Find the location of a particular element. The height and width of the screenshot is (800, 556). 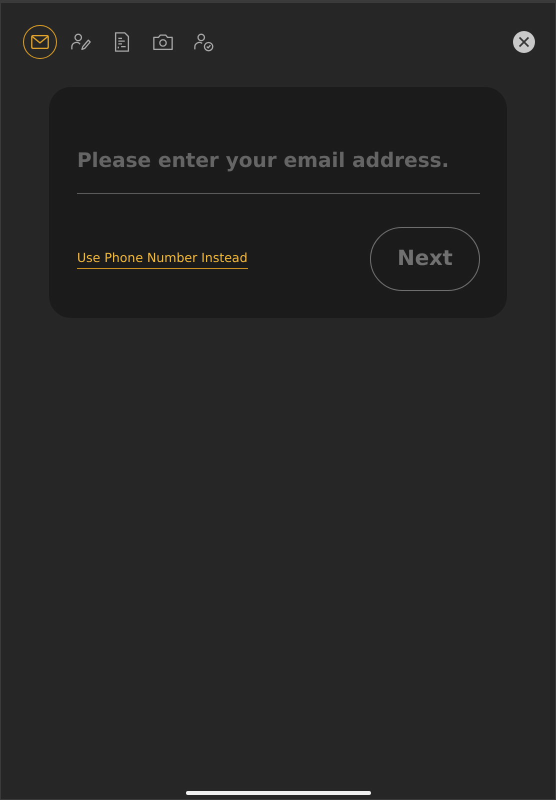

phone-number-link: Use Phone Number Instead is located at coordinates (162, 259).